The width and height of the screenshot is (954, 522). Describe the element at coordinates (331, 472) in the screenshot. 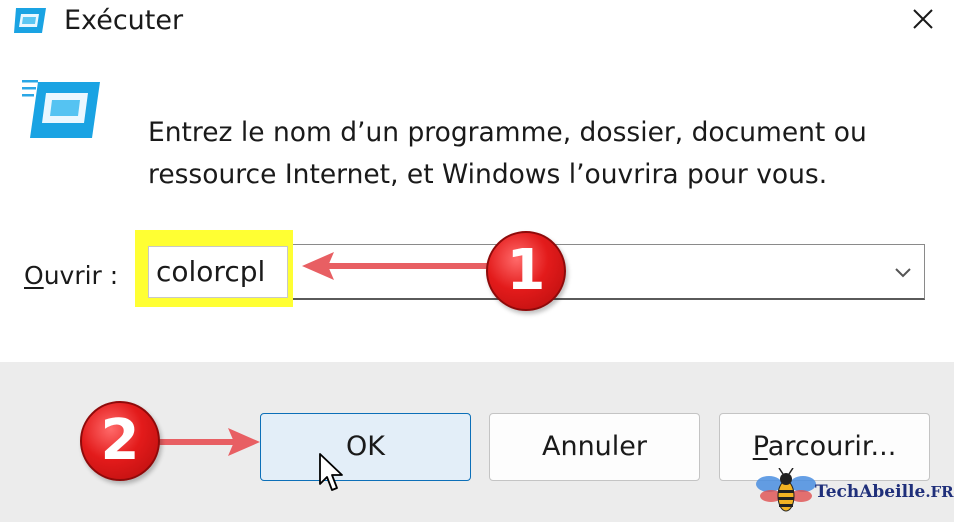

I see `mouse-pointer-icon` at that location.